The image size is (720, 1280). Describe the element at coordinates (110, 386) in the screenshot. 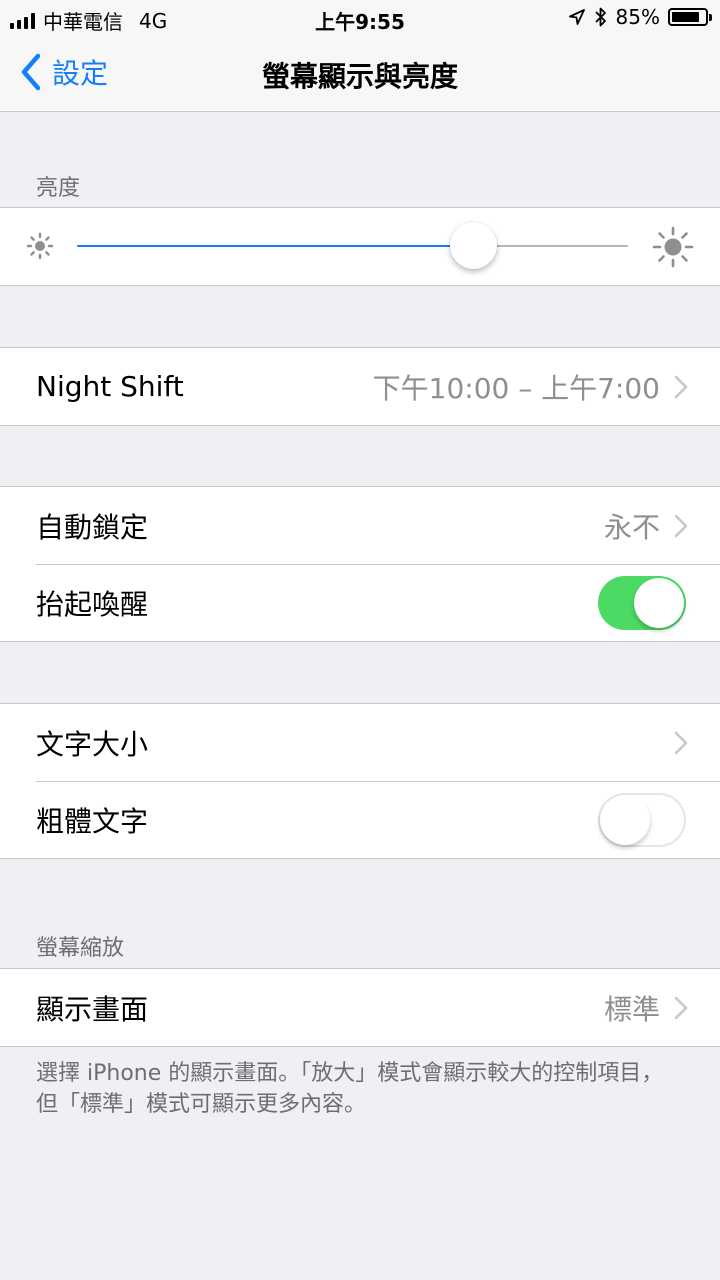

I see `night-shift-label: Night Shift` at that location.